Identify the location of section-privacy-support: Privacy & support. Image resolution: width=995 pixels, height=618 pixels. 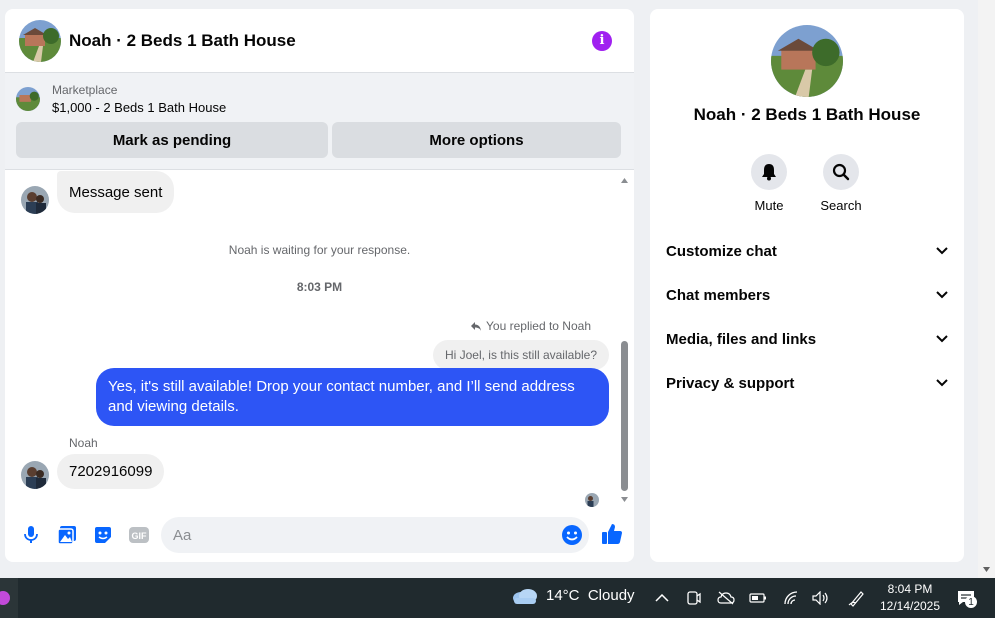
(807, 383).